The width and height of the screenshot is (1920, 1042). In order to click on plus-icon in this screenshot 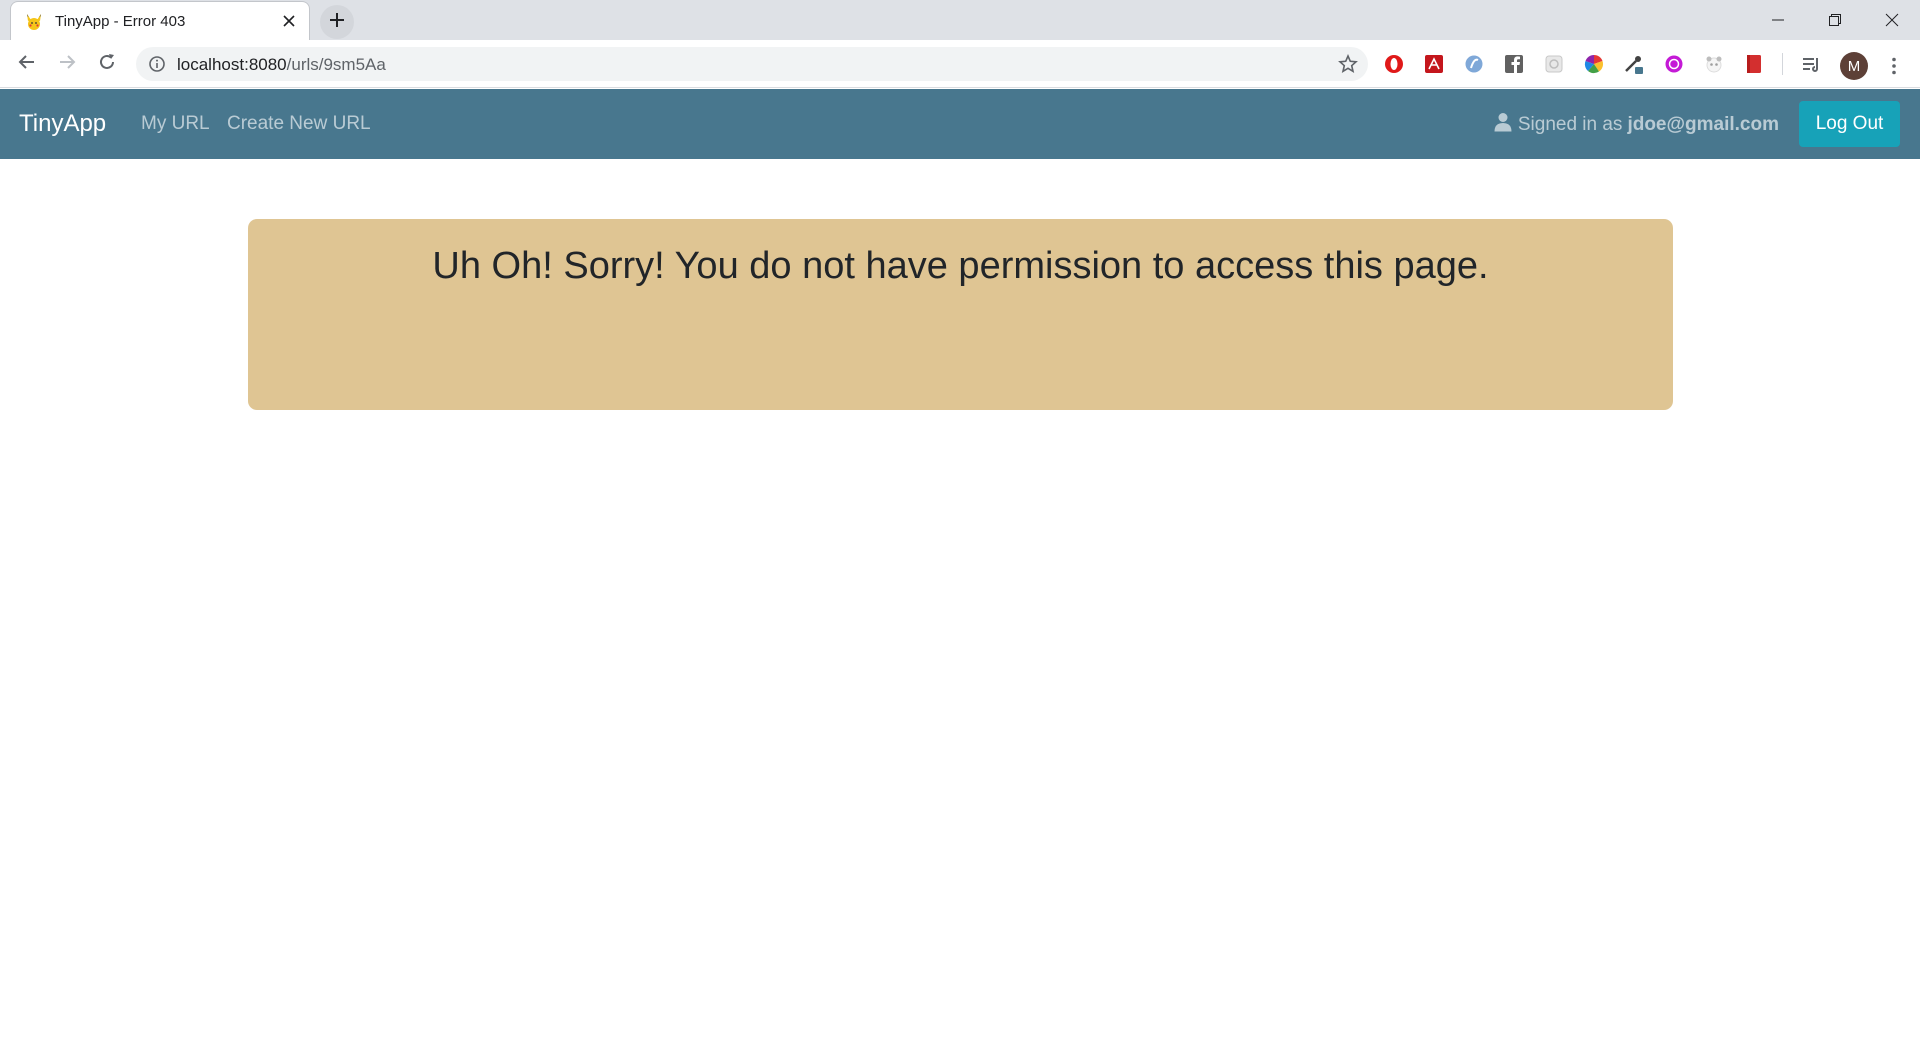, I will do `click(337, 22)`.